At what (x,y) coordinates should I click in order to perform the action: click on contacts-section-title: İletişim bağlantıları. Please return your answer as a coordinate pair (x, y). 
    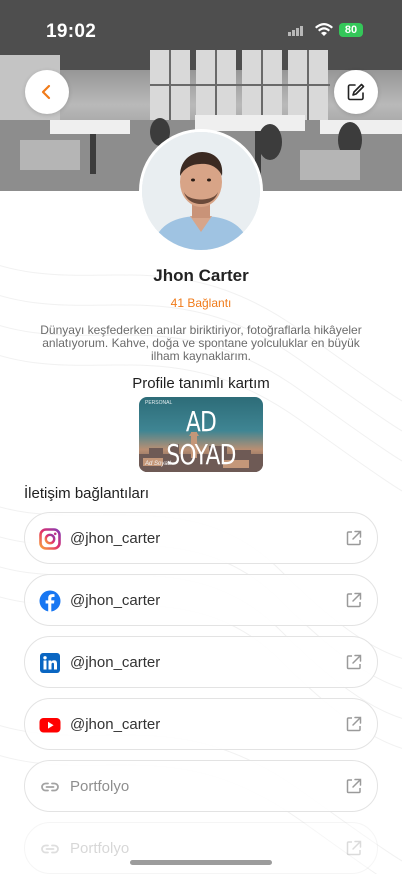
    Looking at the image, I should click on (87, 493).